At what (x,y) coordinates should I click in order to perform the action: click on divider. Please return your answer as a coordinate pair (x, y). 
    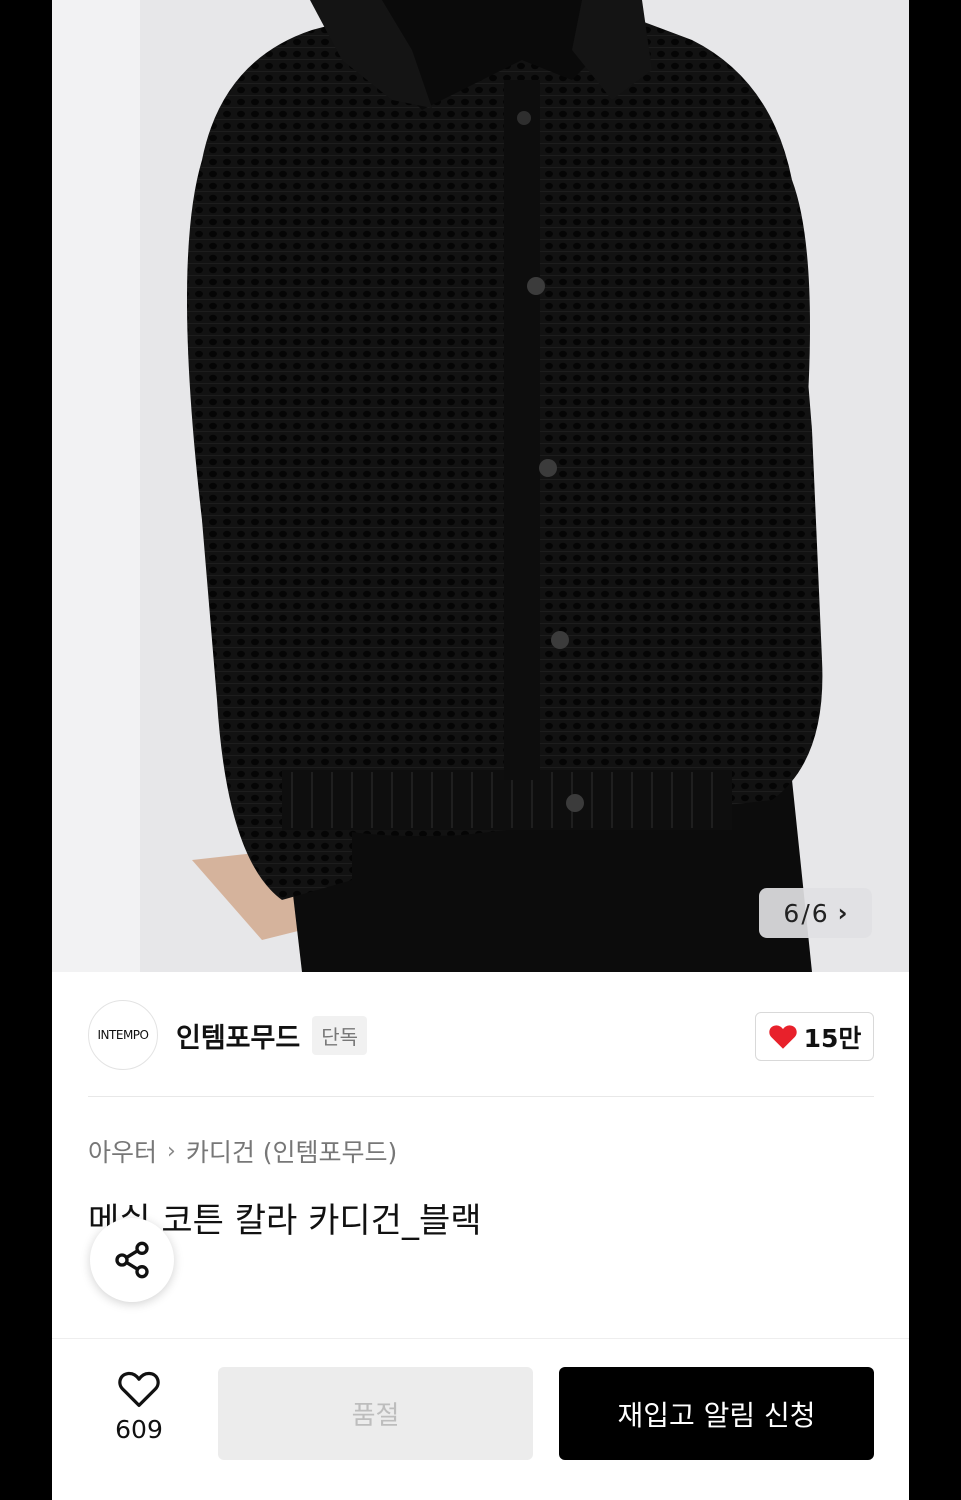
    Looking at the image, I should click on (481, 1096).